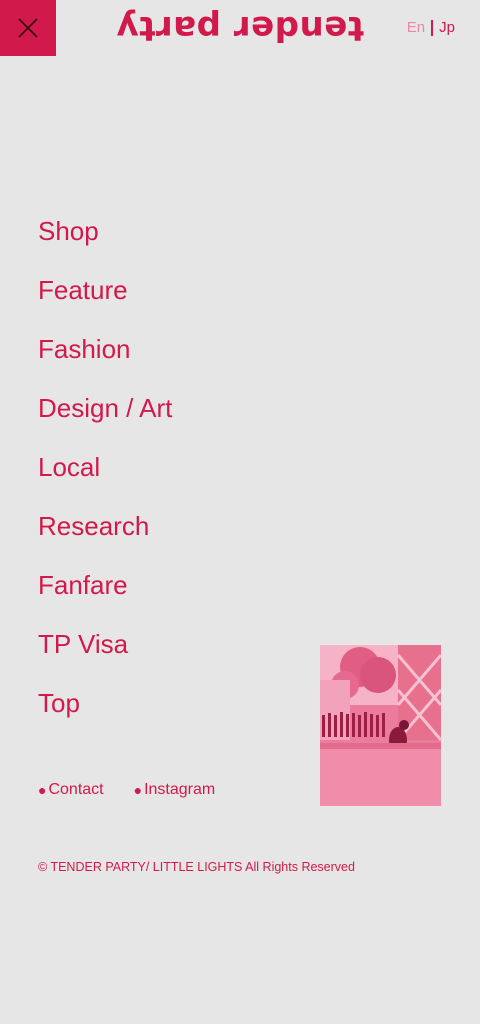 This screenshot has width=480, height=1024. Describe the element at coordinates (105, 650) in the screenshot. I see `menu-item-tp-visa: TP Visa` at that location.